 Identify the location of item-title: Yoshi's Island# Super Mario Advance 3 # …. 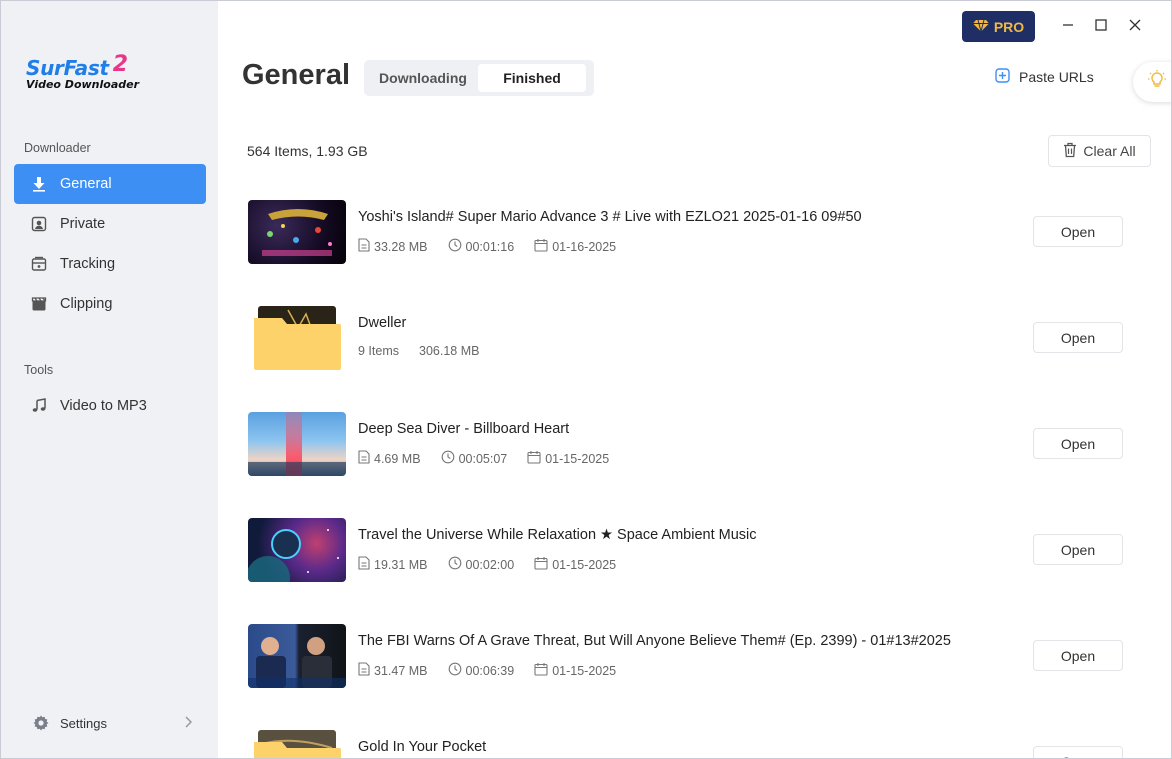
(610, 217).